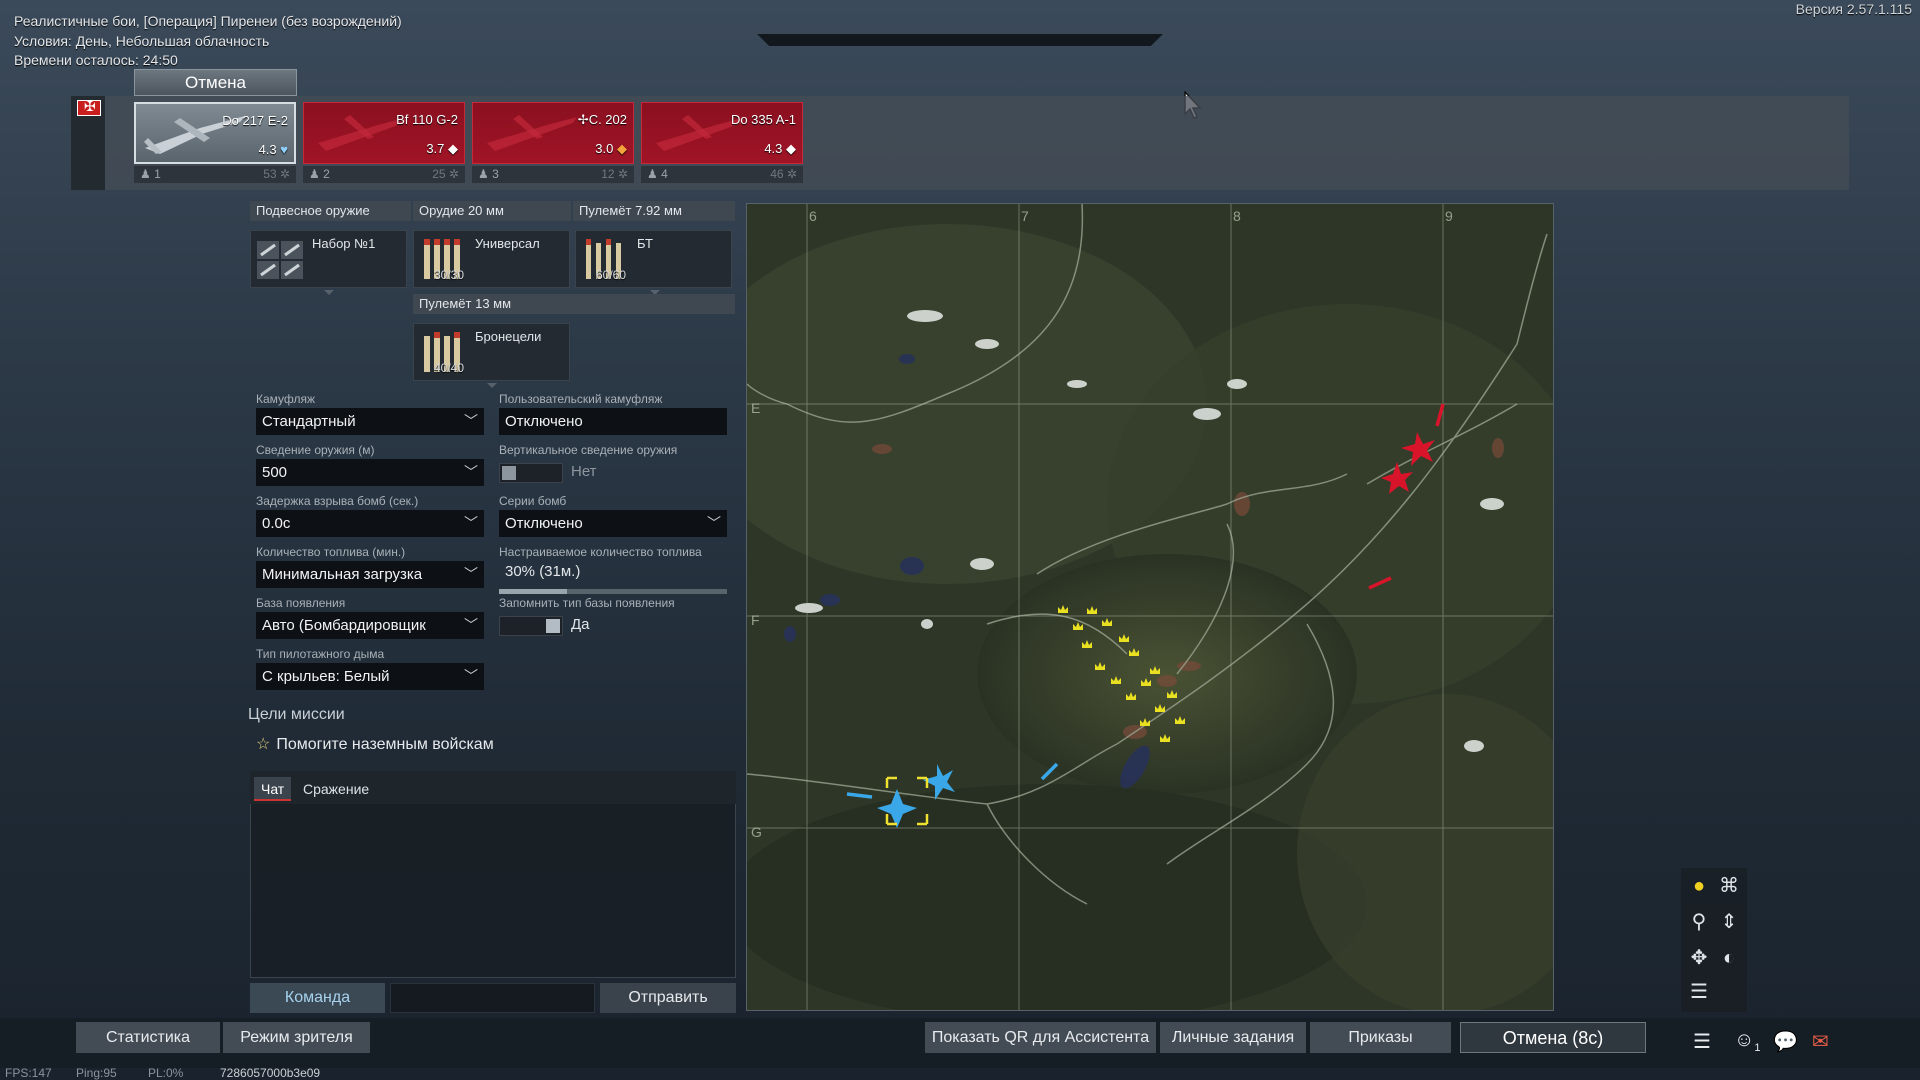 This screenshot has width=1920, height=1080. What do you see at coordinates (427, 119) in the screenshot?
I see `slot-name: Bf 110 G-2` at bounding box center [427, 119].